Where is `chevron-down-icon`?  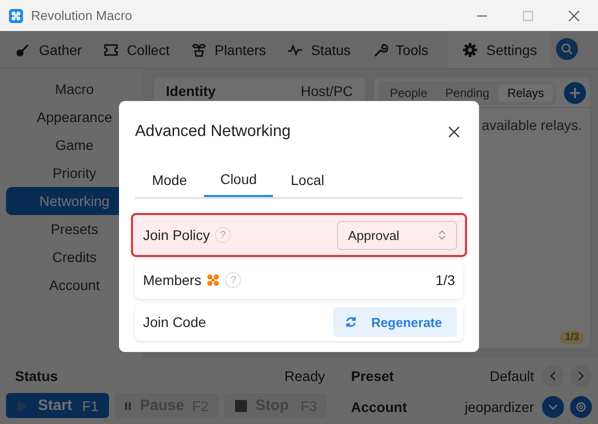
chevron-down-icon is located at coordinates (553, 407).